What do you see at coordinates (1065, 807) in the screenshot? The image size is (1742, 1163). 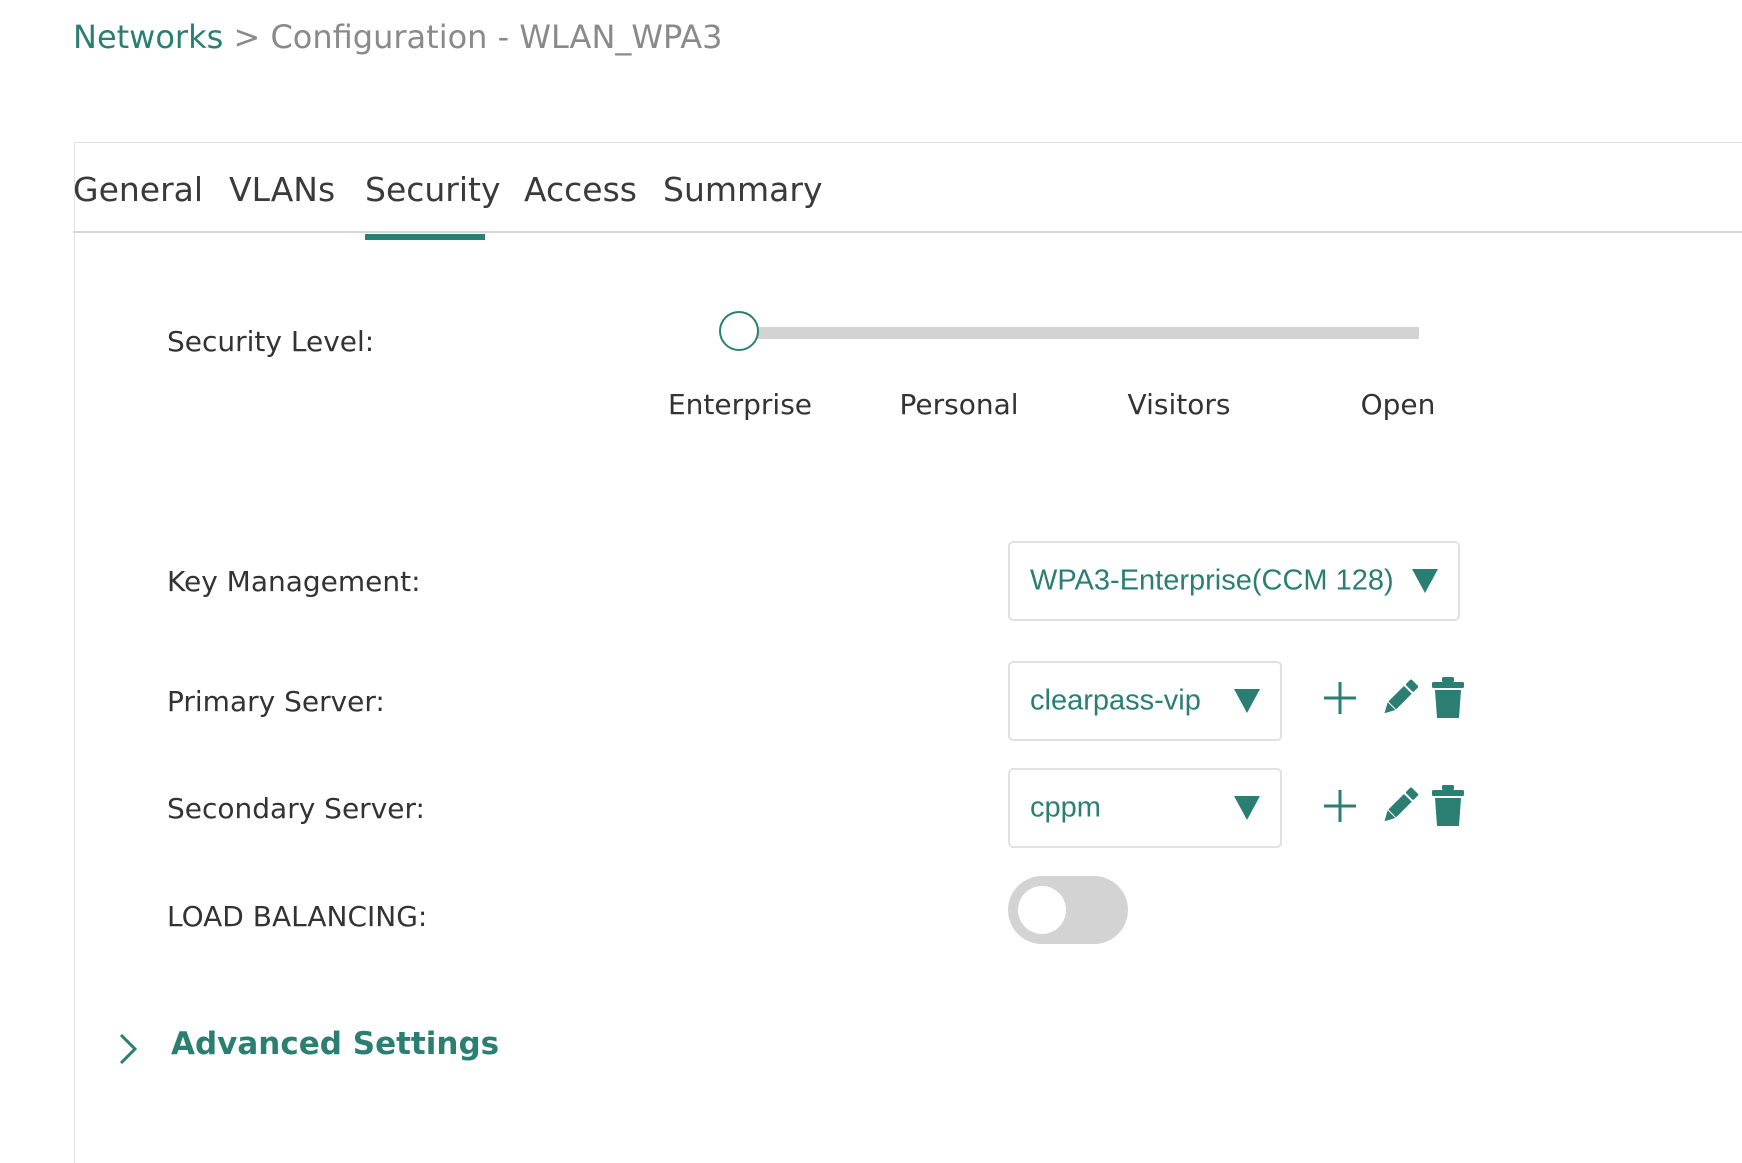 I see `secondary-server-value: cppm` at bounding box center [1065, 807].